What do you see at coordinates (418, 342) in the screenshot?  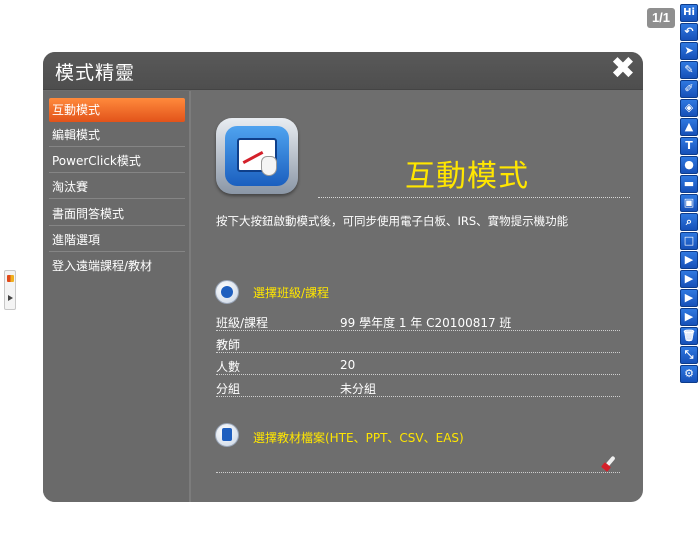 I see `info-row-teacher: 教師` at bounding box center [418, 342].